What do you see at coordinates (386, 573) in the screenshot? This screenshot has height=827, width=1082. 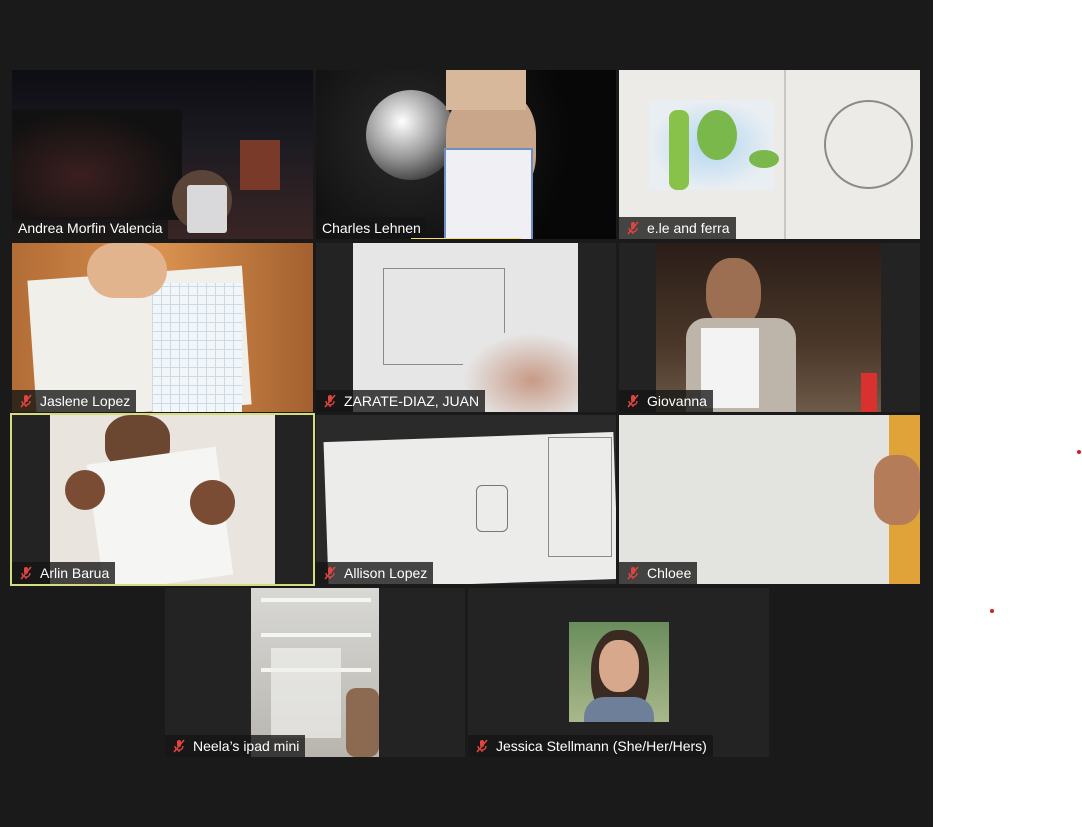 I see `participant-name: Allison Lopez` at bounding box center [386, 573].